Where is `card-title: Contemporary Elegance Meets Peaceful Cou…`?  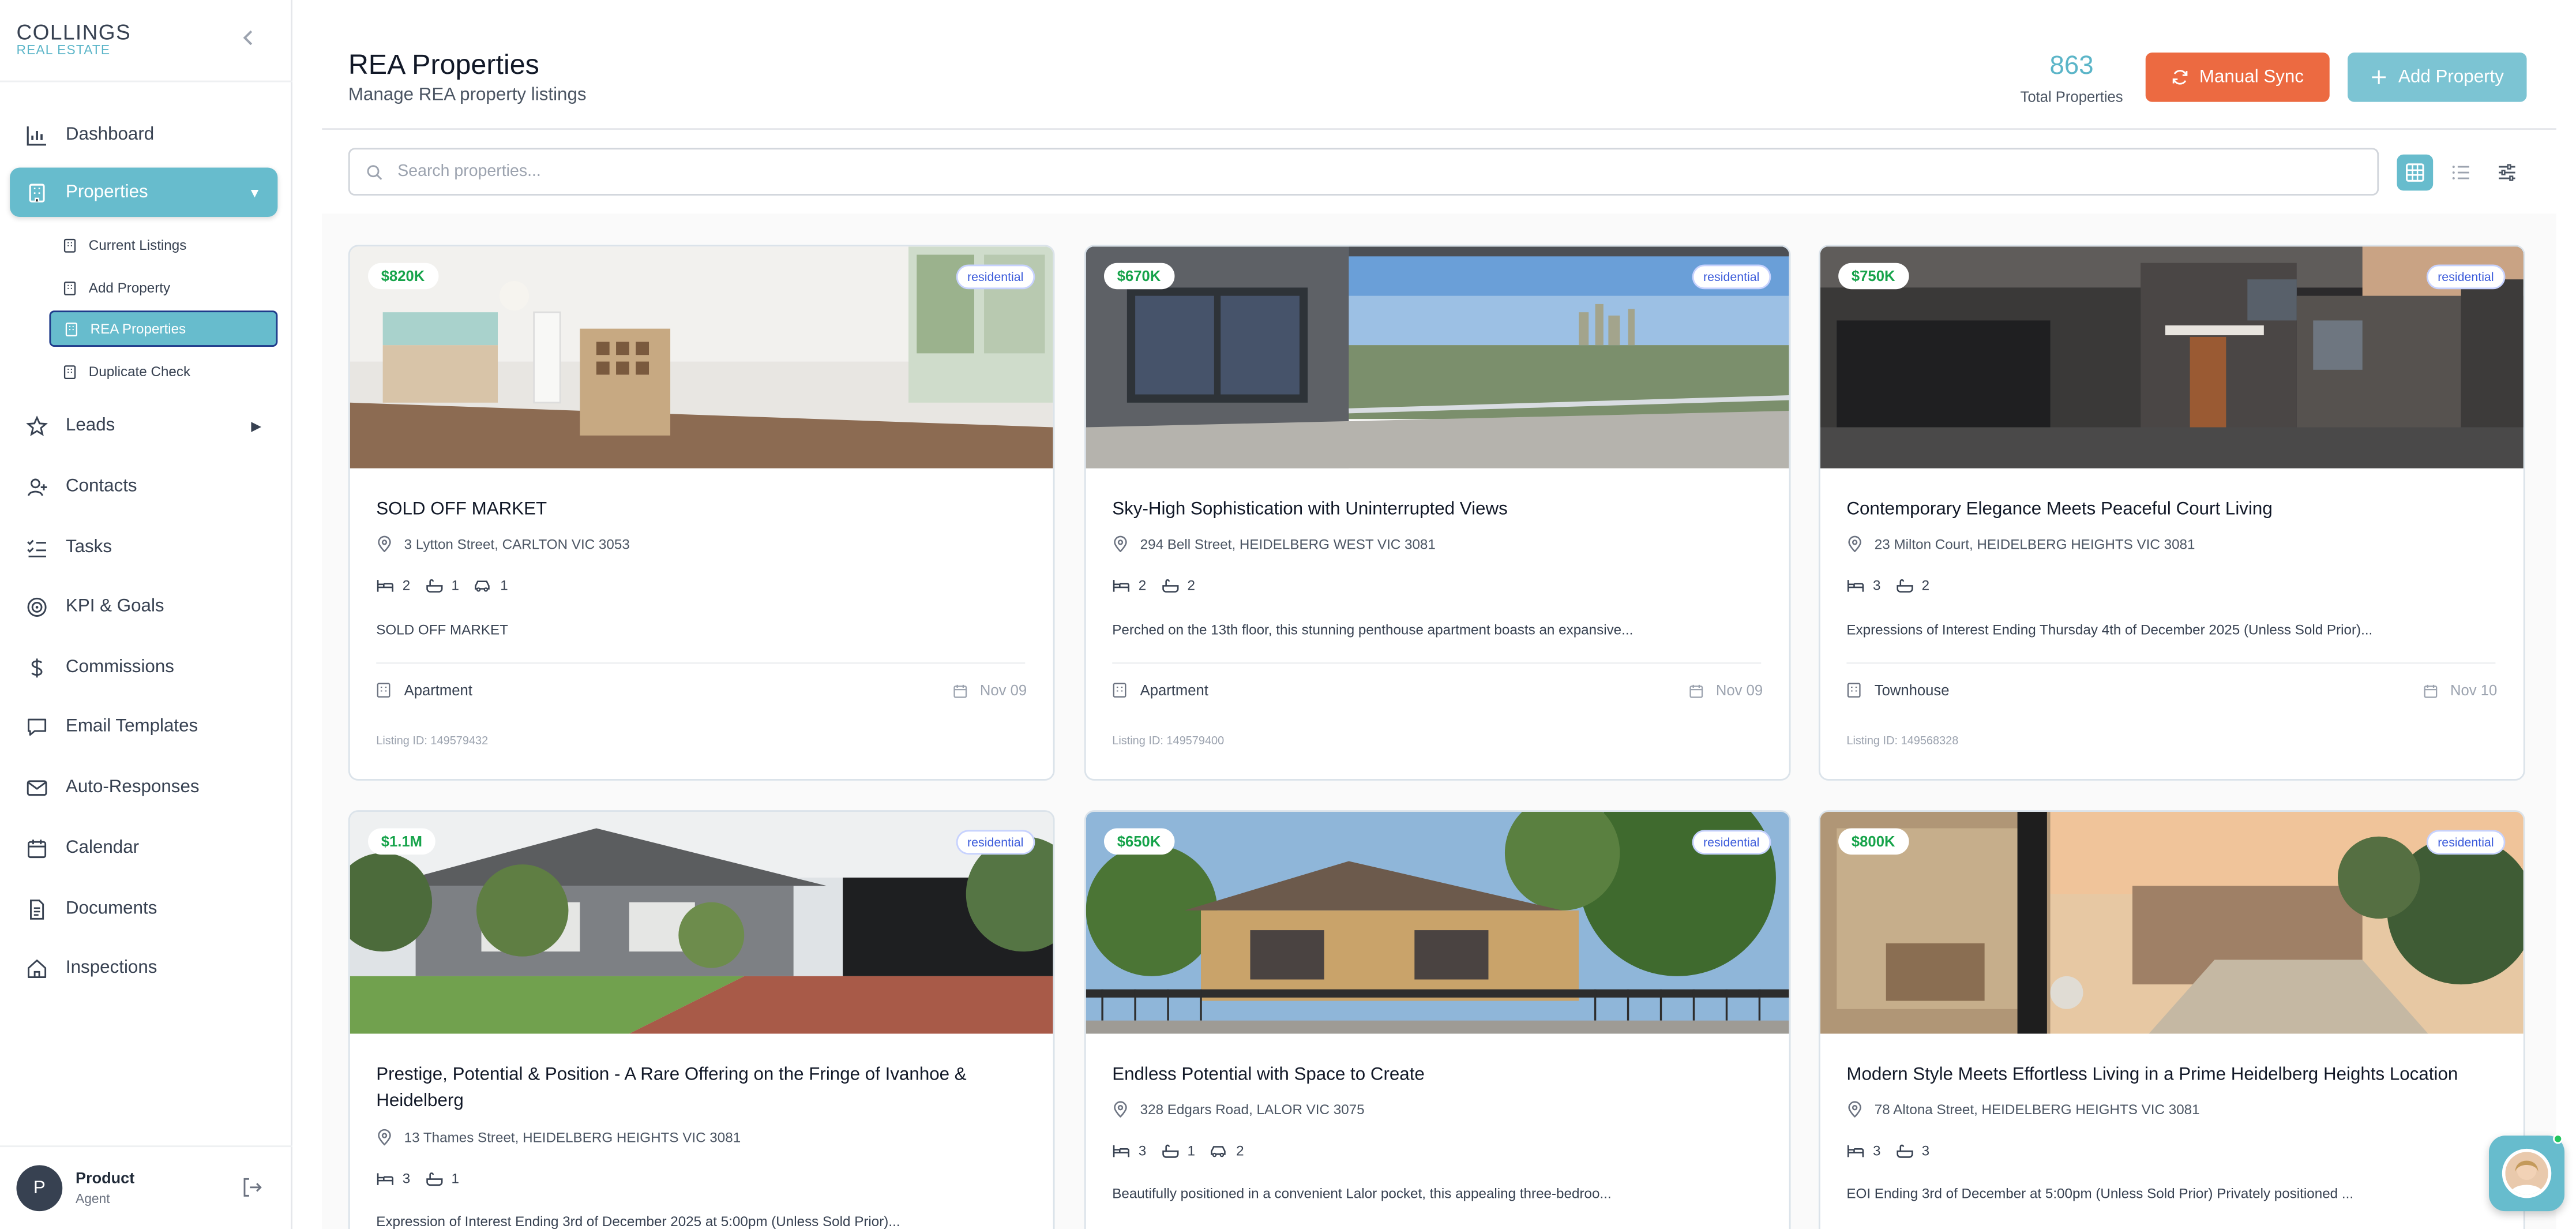
card-title: Contemporary Elegance Meets Peaceful Cou… is located at coordinates (2170, 510).